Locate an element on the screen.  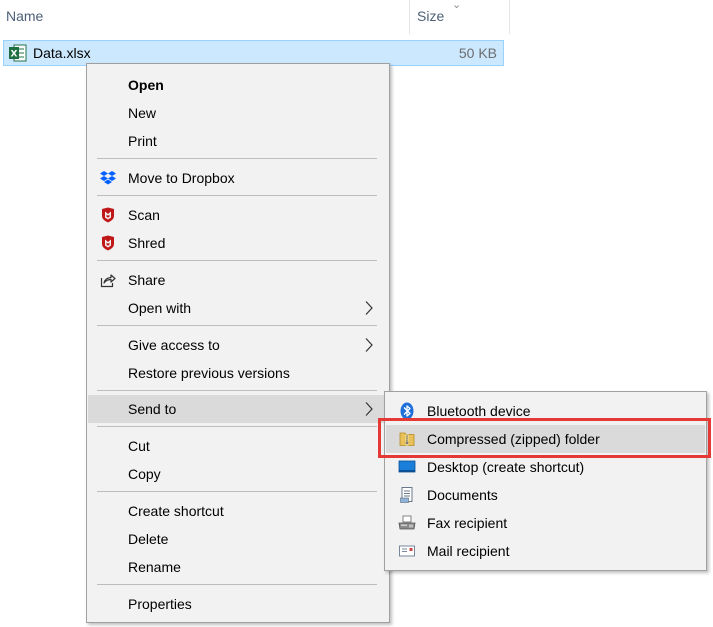
menu-item-label: Move to Dropbox is located at coordinates (181, 178).